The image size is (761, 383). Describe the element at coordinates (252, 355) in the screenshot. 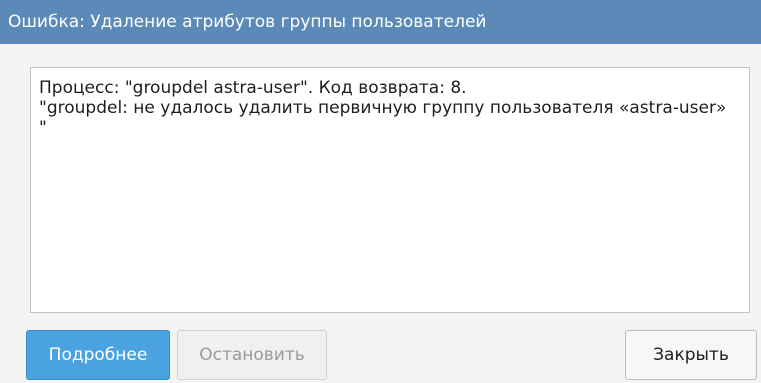

I see `stop-button: Остановить` at that location.